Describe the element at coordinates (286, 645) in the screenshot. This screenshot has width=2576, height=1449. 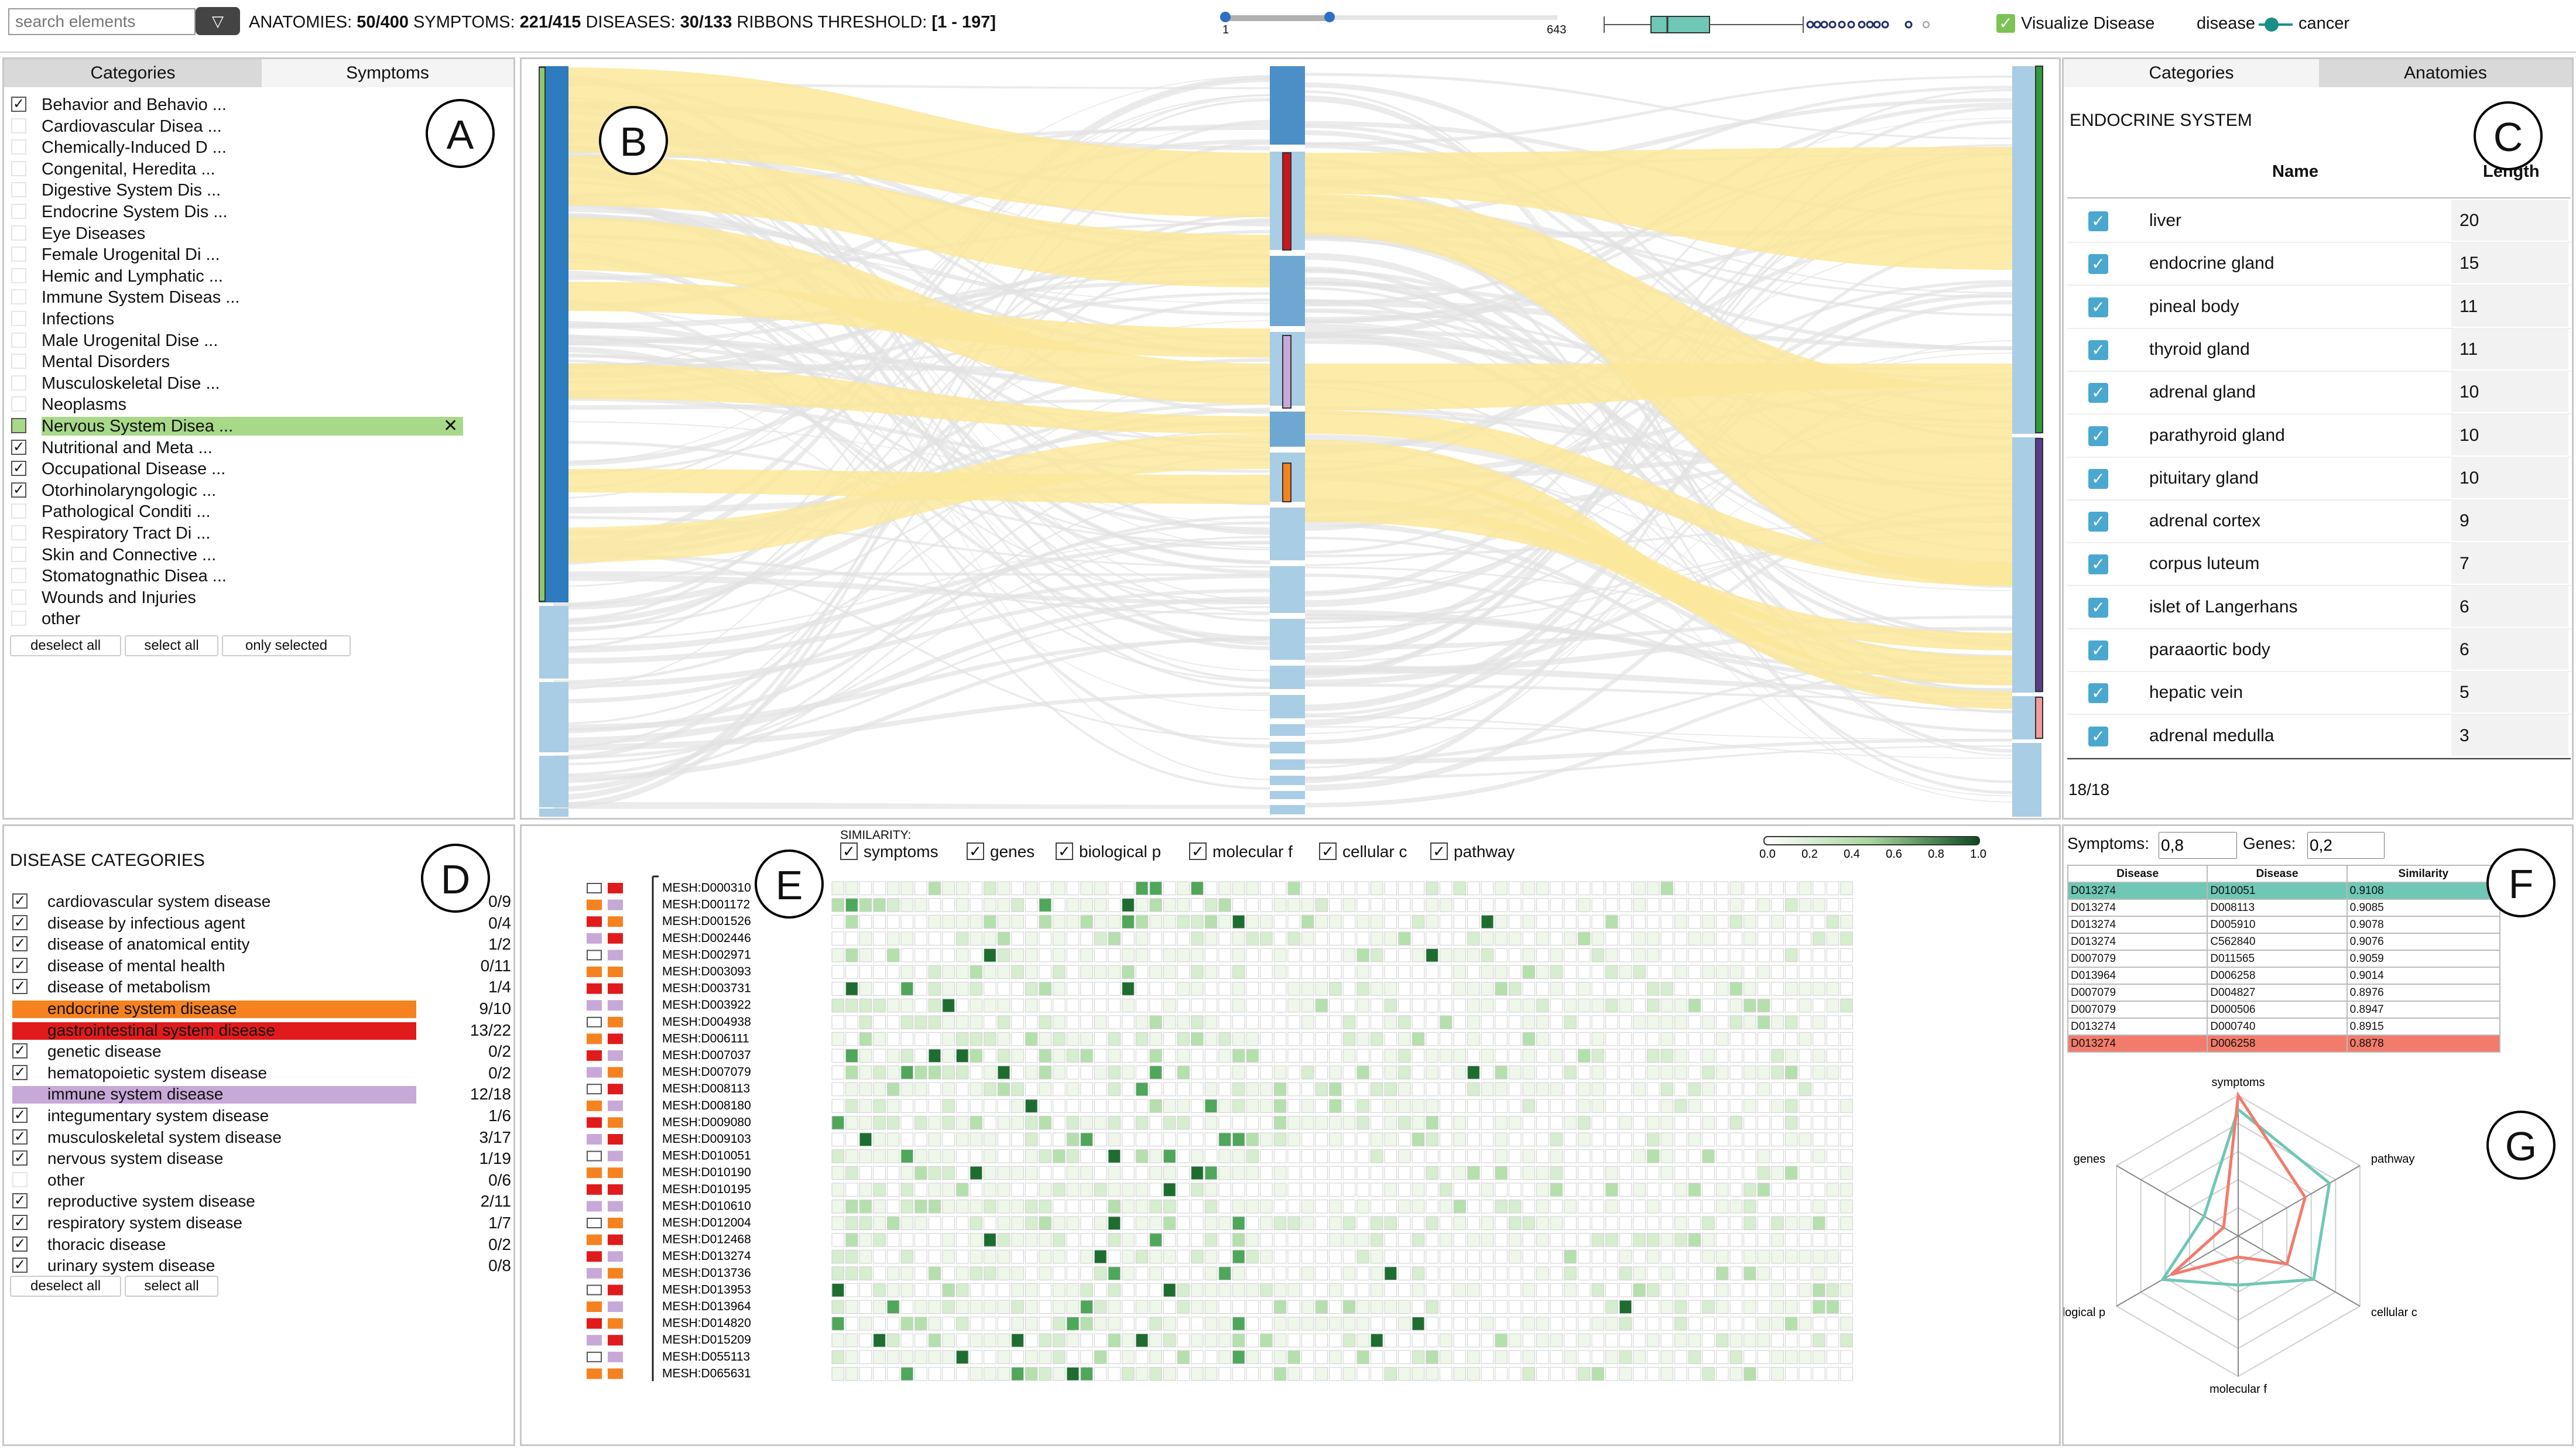
I see `only-selected-button: only selected` at that location.